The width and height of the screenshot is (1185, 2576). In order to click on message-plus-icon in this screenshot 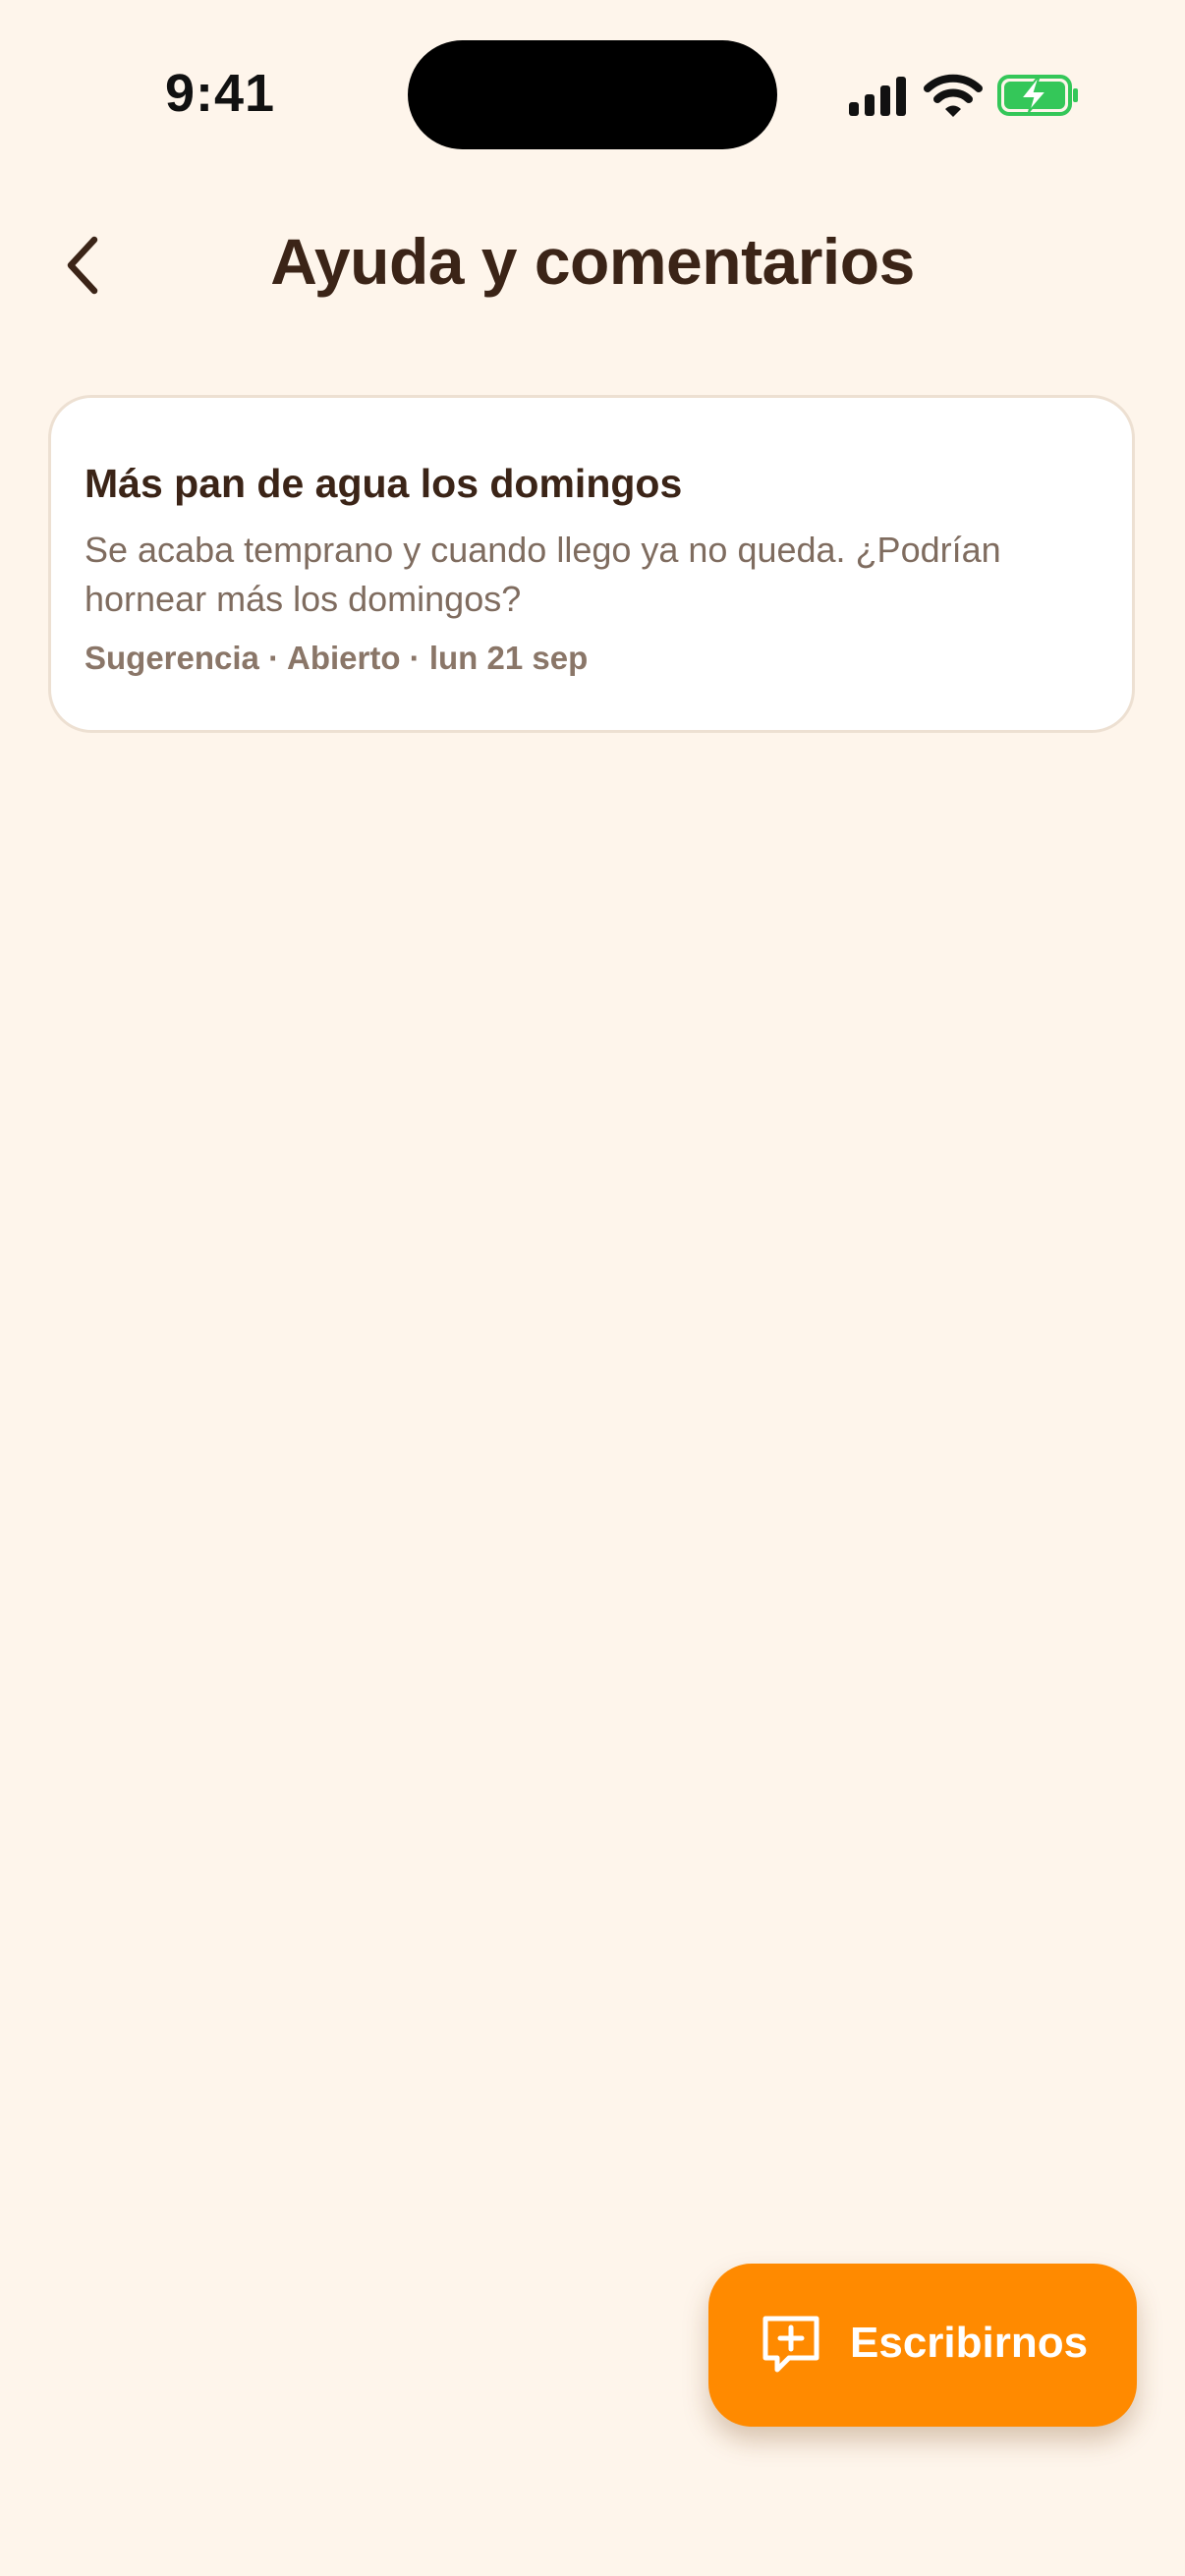, I will do `click(790, 2344)`.